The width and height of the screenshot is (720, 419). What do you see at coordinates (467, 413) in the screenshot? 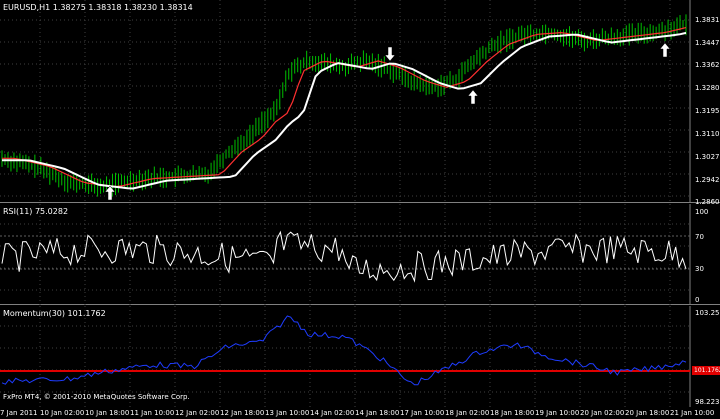
I see `x-tick-label: 18 Jan 02:00` at bounding box center [467, 413].